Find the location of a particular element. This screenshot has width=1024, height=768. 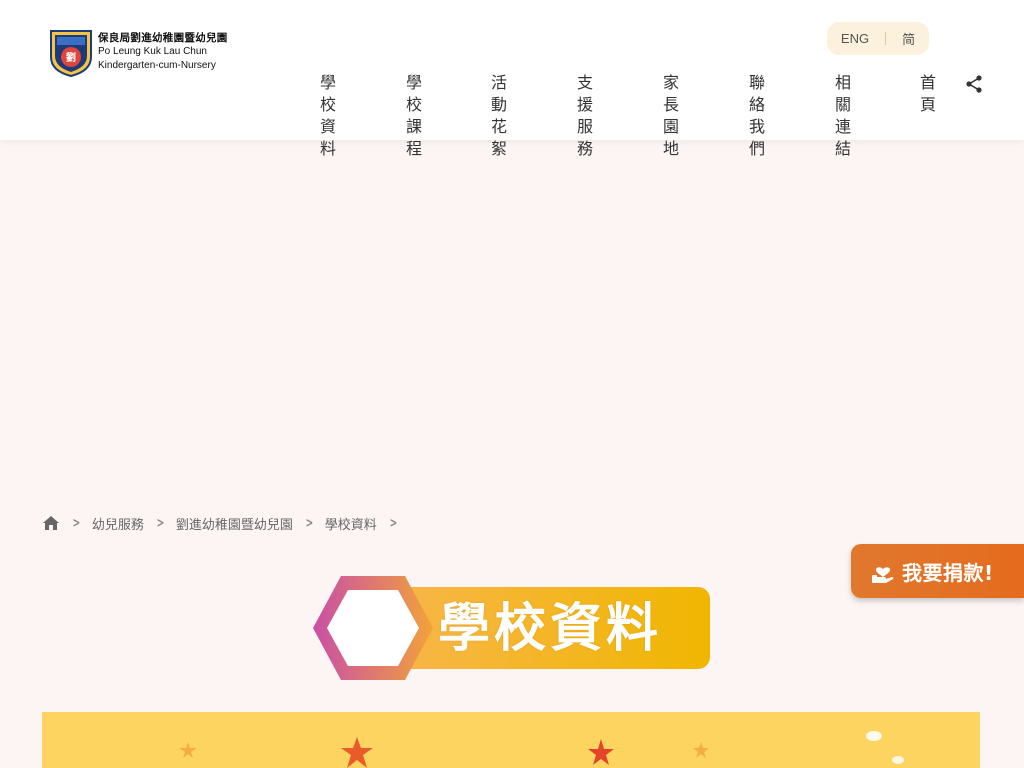

breadcrumb: > 幼兒服務 > 劉進幼稚園暨幼兒園 > 學校資料 > is located at coordinates (225, 523).